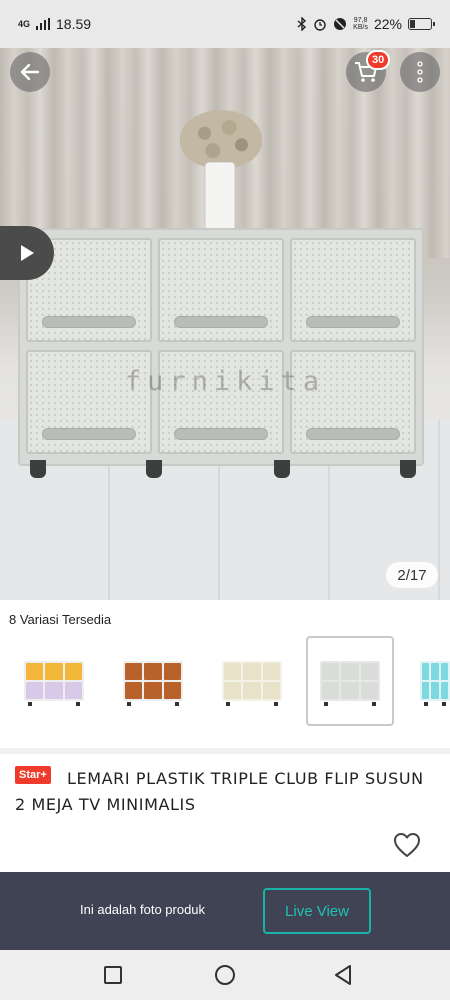 This screenshot has width=450, height=1000. Describe the element at coordinates (412, 24) in the screenshot. I see `battery-fill` at that location.